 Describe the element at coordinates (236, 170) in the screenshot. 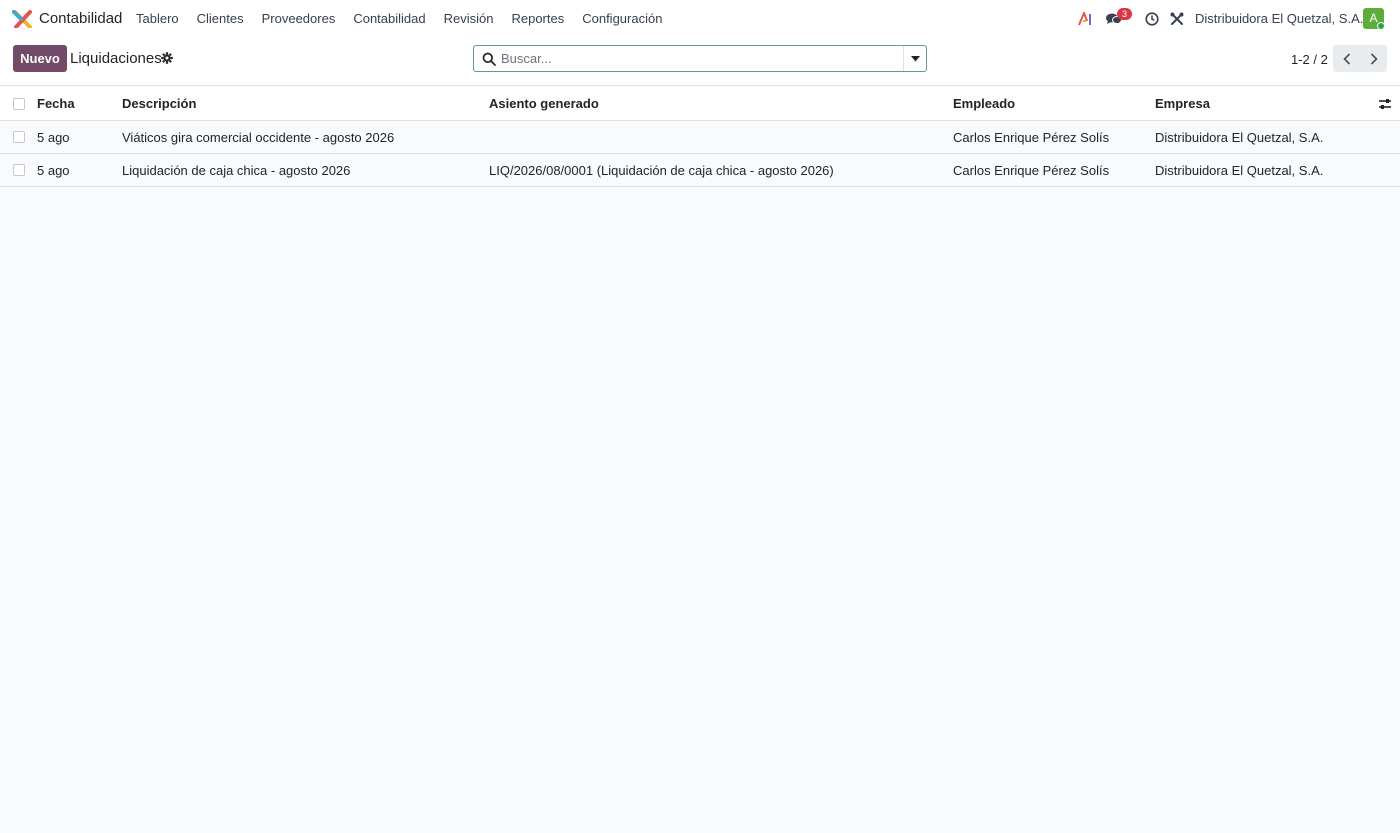

I see `cell-descripcion: Liquidación de caja chica - agosto 2026` at that location.